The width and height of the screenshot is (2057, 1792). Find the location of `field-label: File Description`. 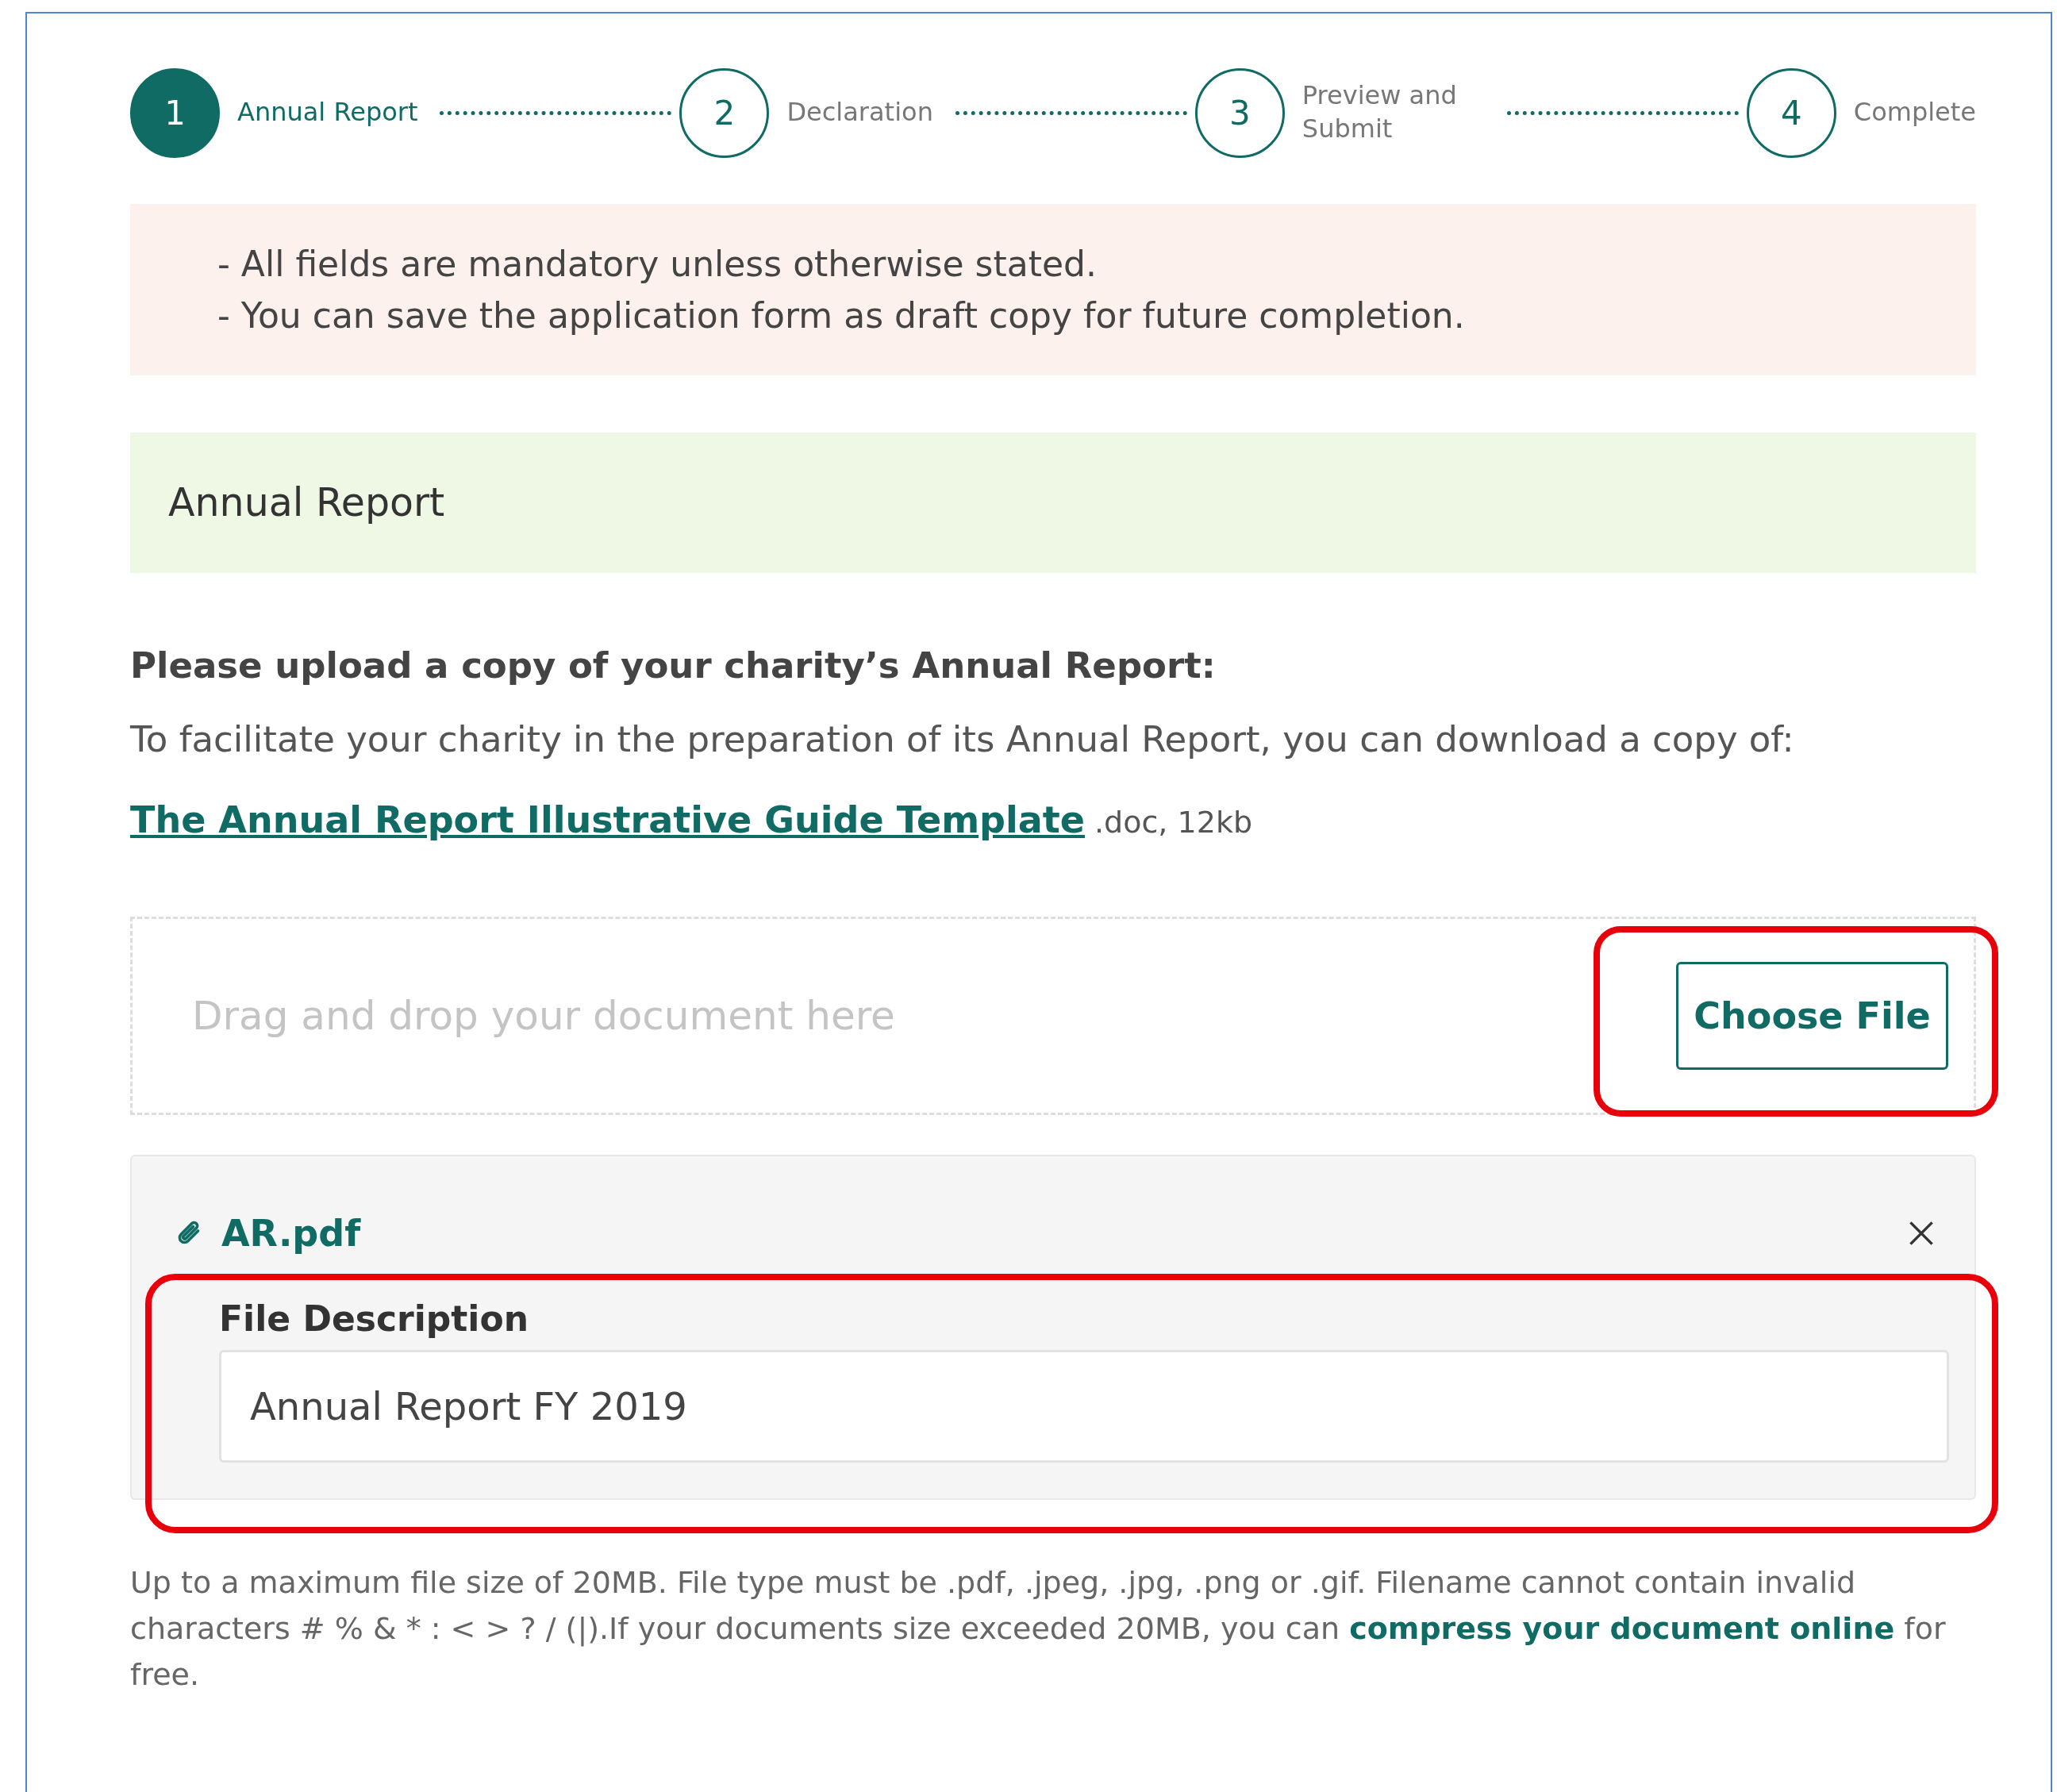

field-label: File Description is located at coordinates (374, 1318).